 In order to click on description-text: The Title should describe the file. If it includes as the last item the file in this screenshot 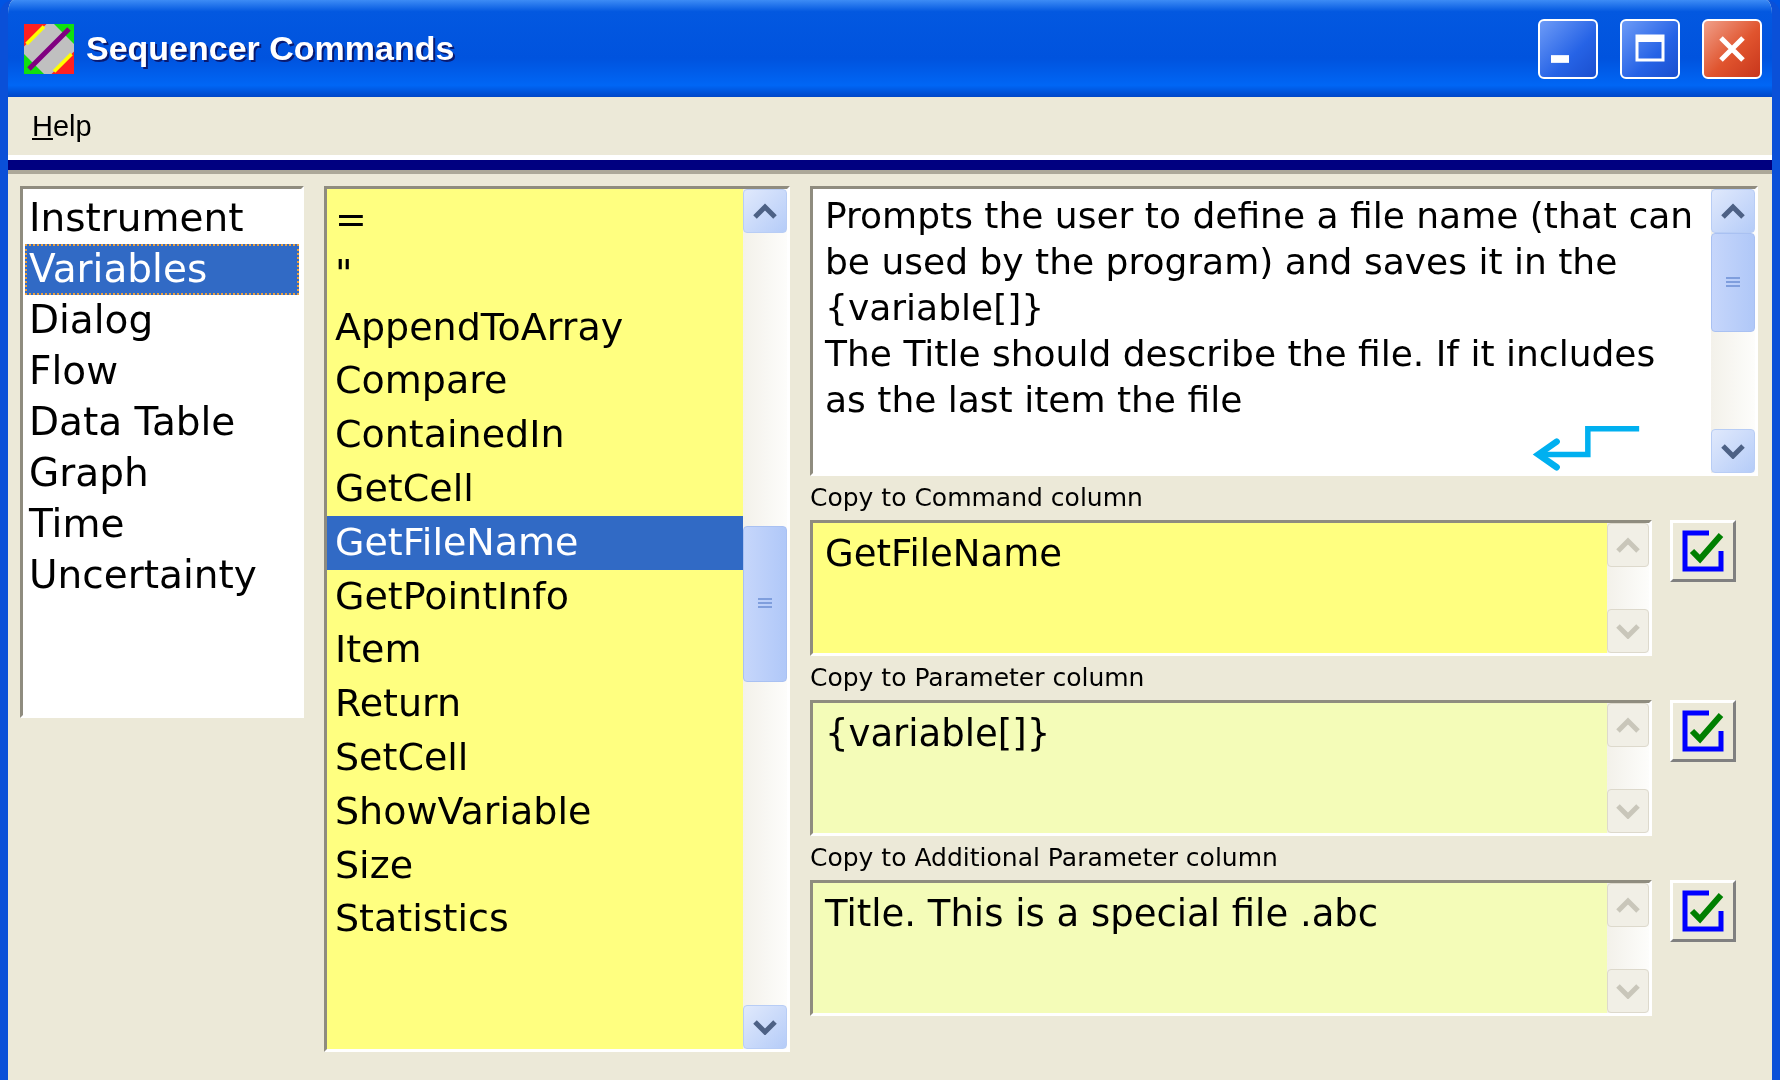, I will do `click(1241, 377)`.